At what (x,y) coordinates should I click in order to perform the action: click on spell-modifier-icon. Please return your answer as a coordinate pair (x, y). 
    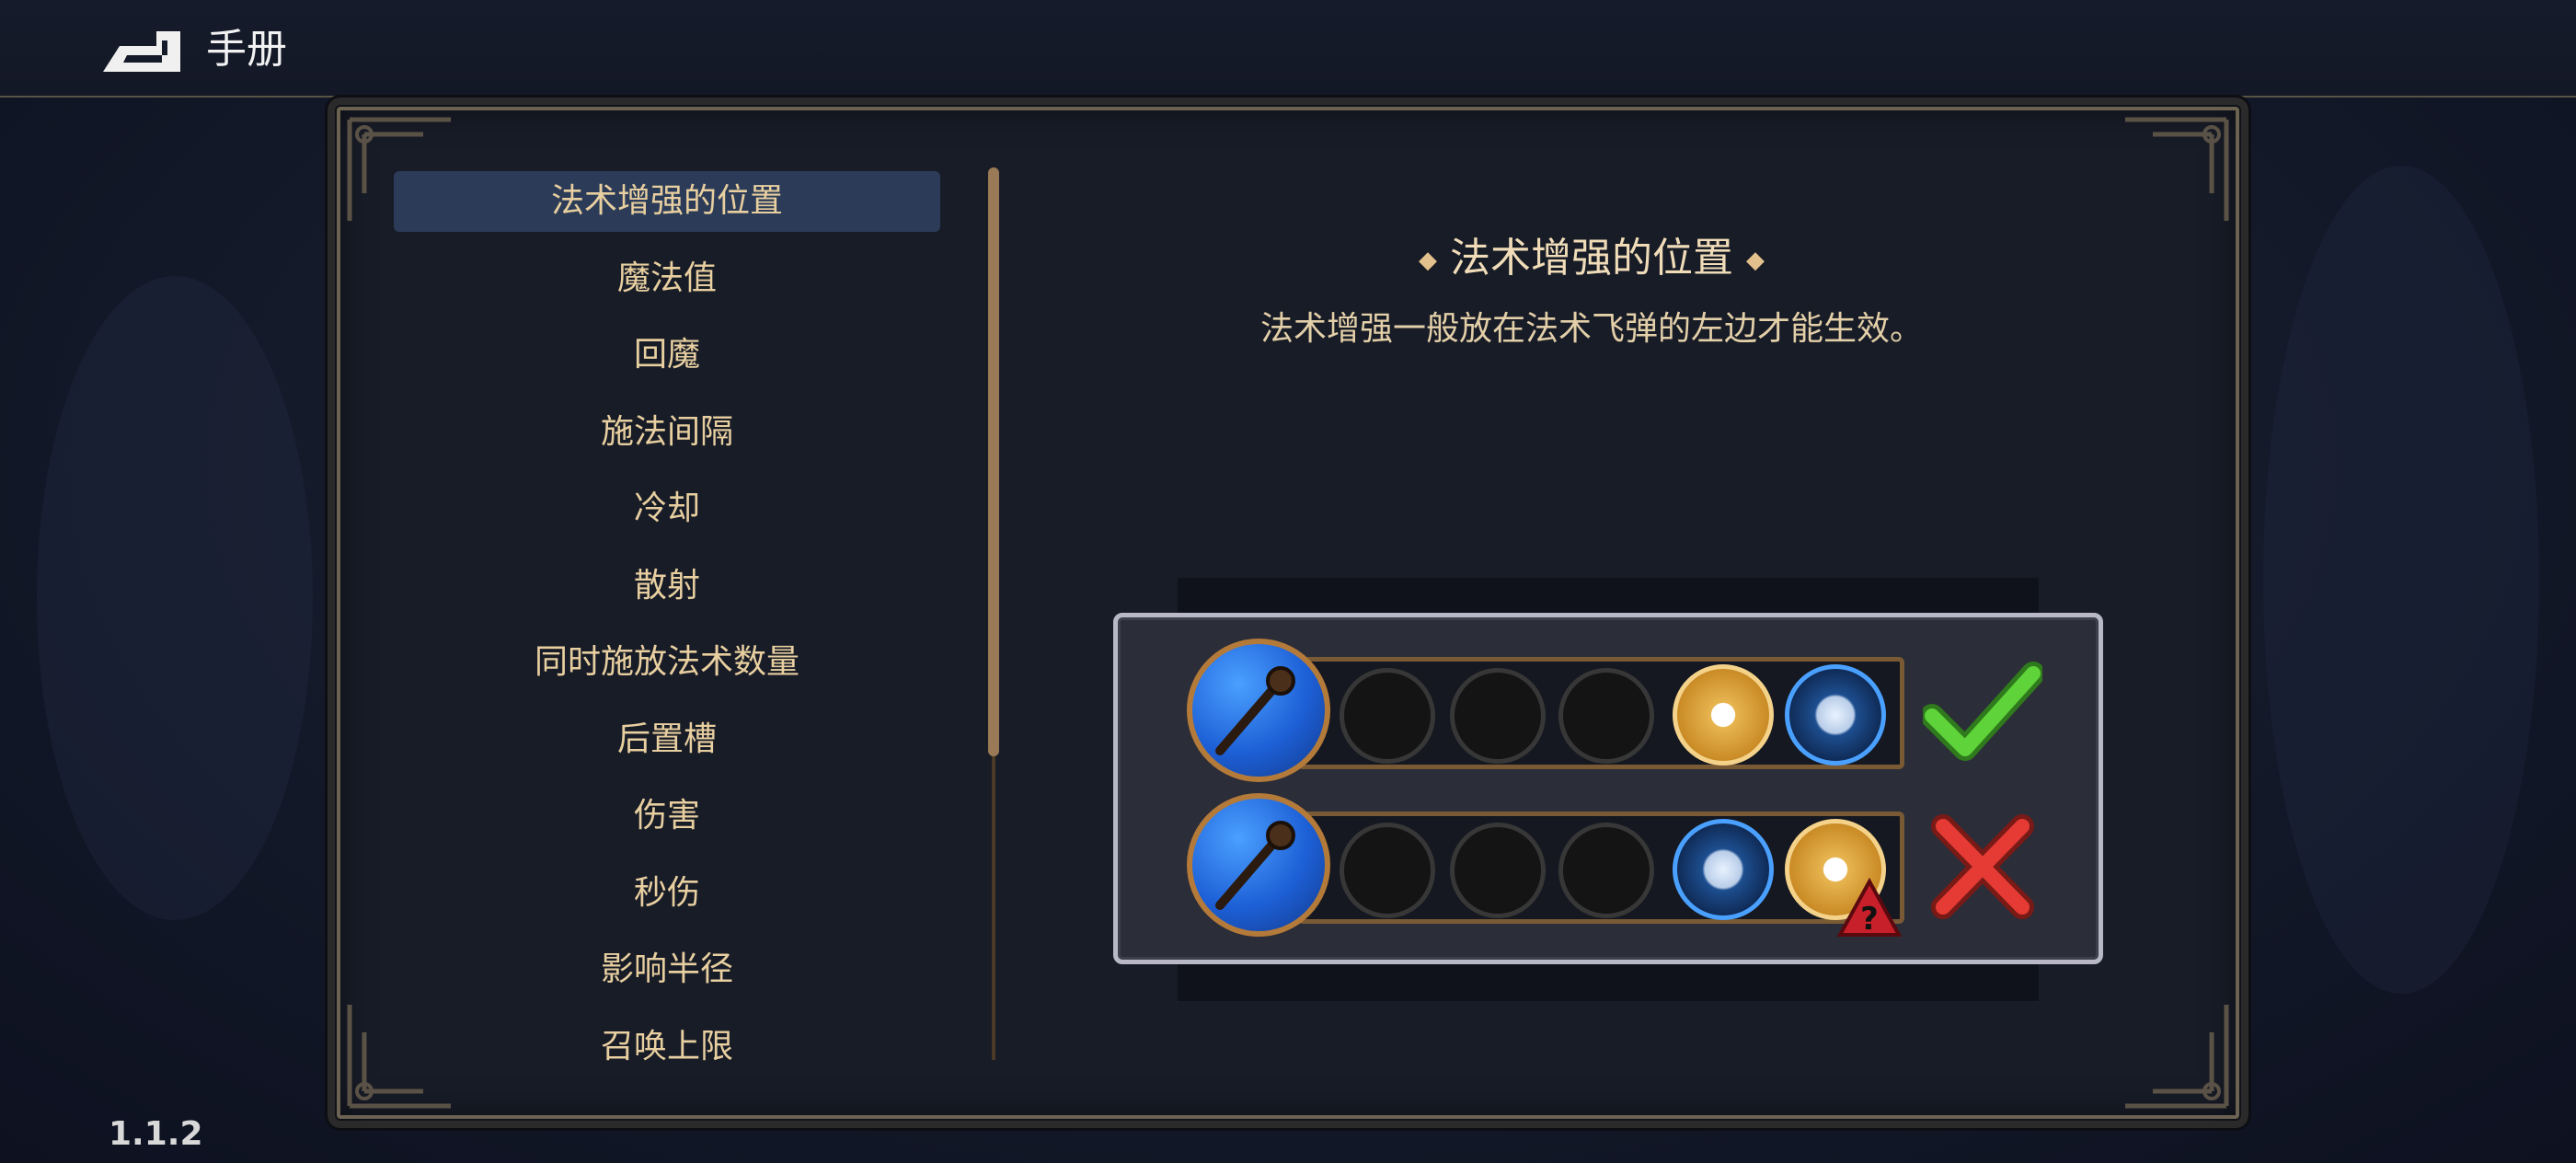
    Looking at the image, I should click on (1723, 715).